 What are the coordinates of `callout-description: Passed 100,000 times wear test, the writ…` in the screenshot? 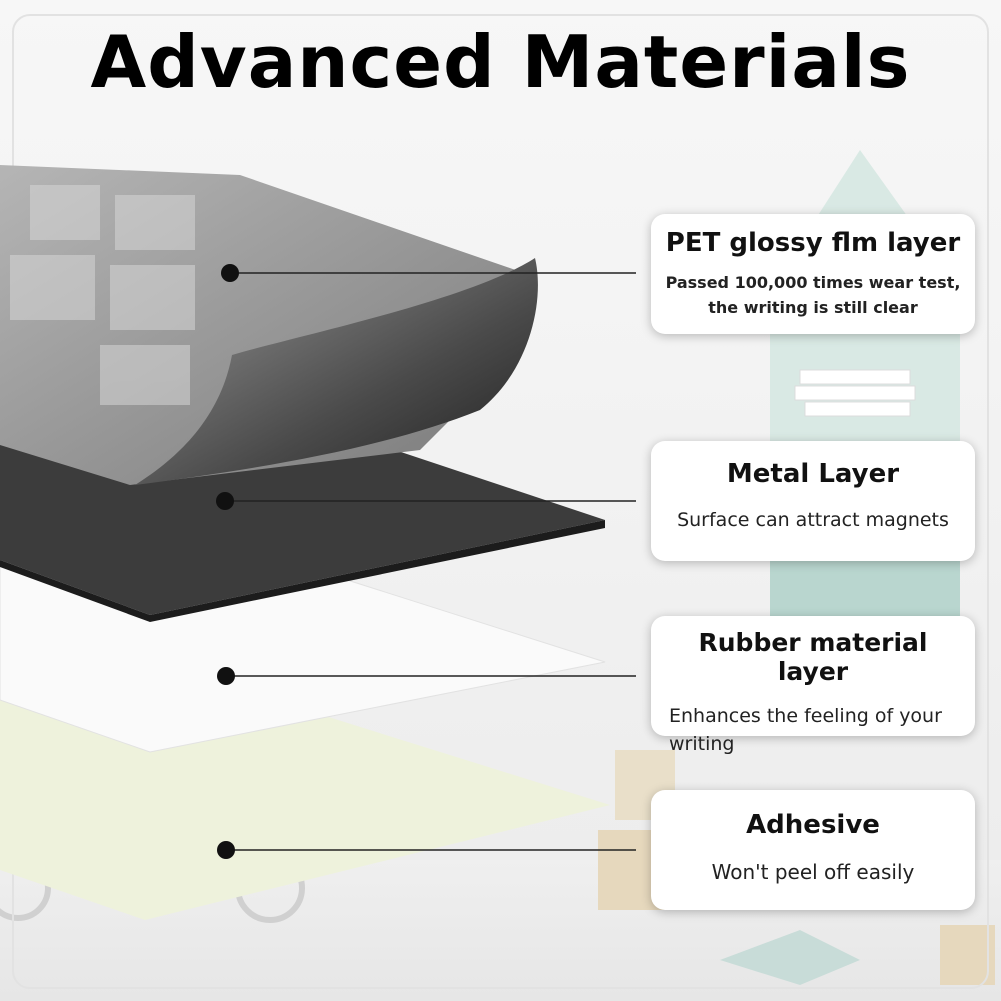 It's located at (813, 295).